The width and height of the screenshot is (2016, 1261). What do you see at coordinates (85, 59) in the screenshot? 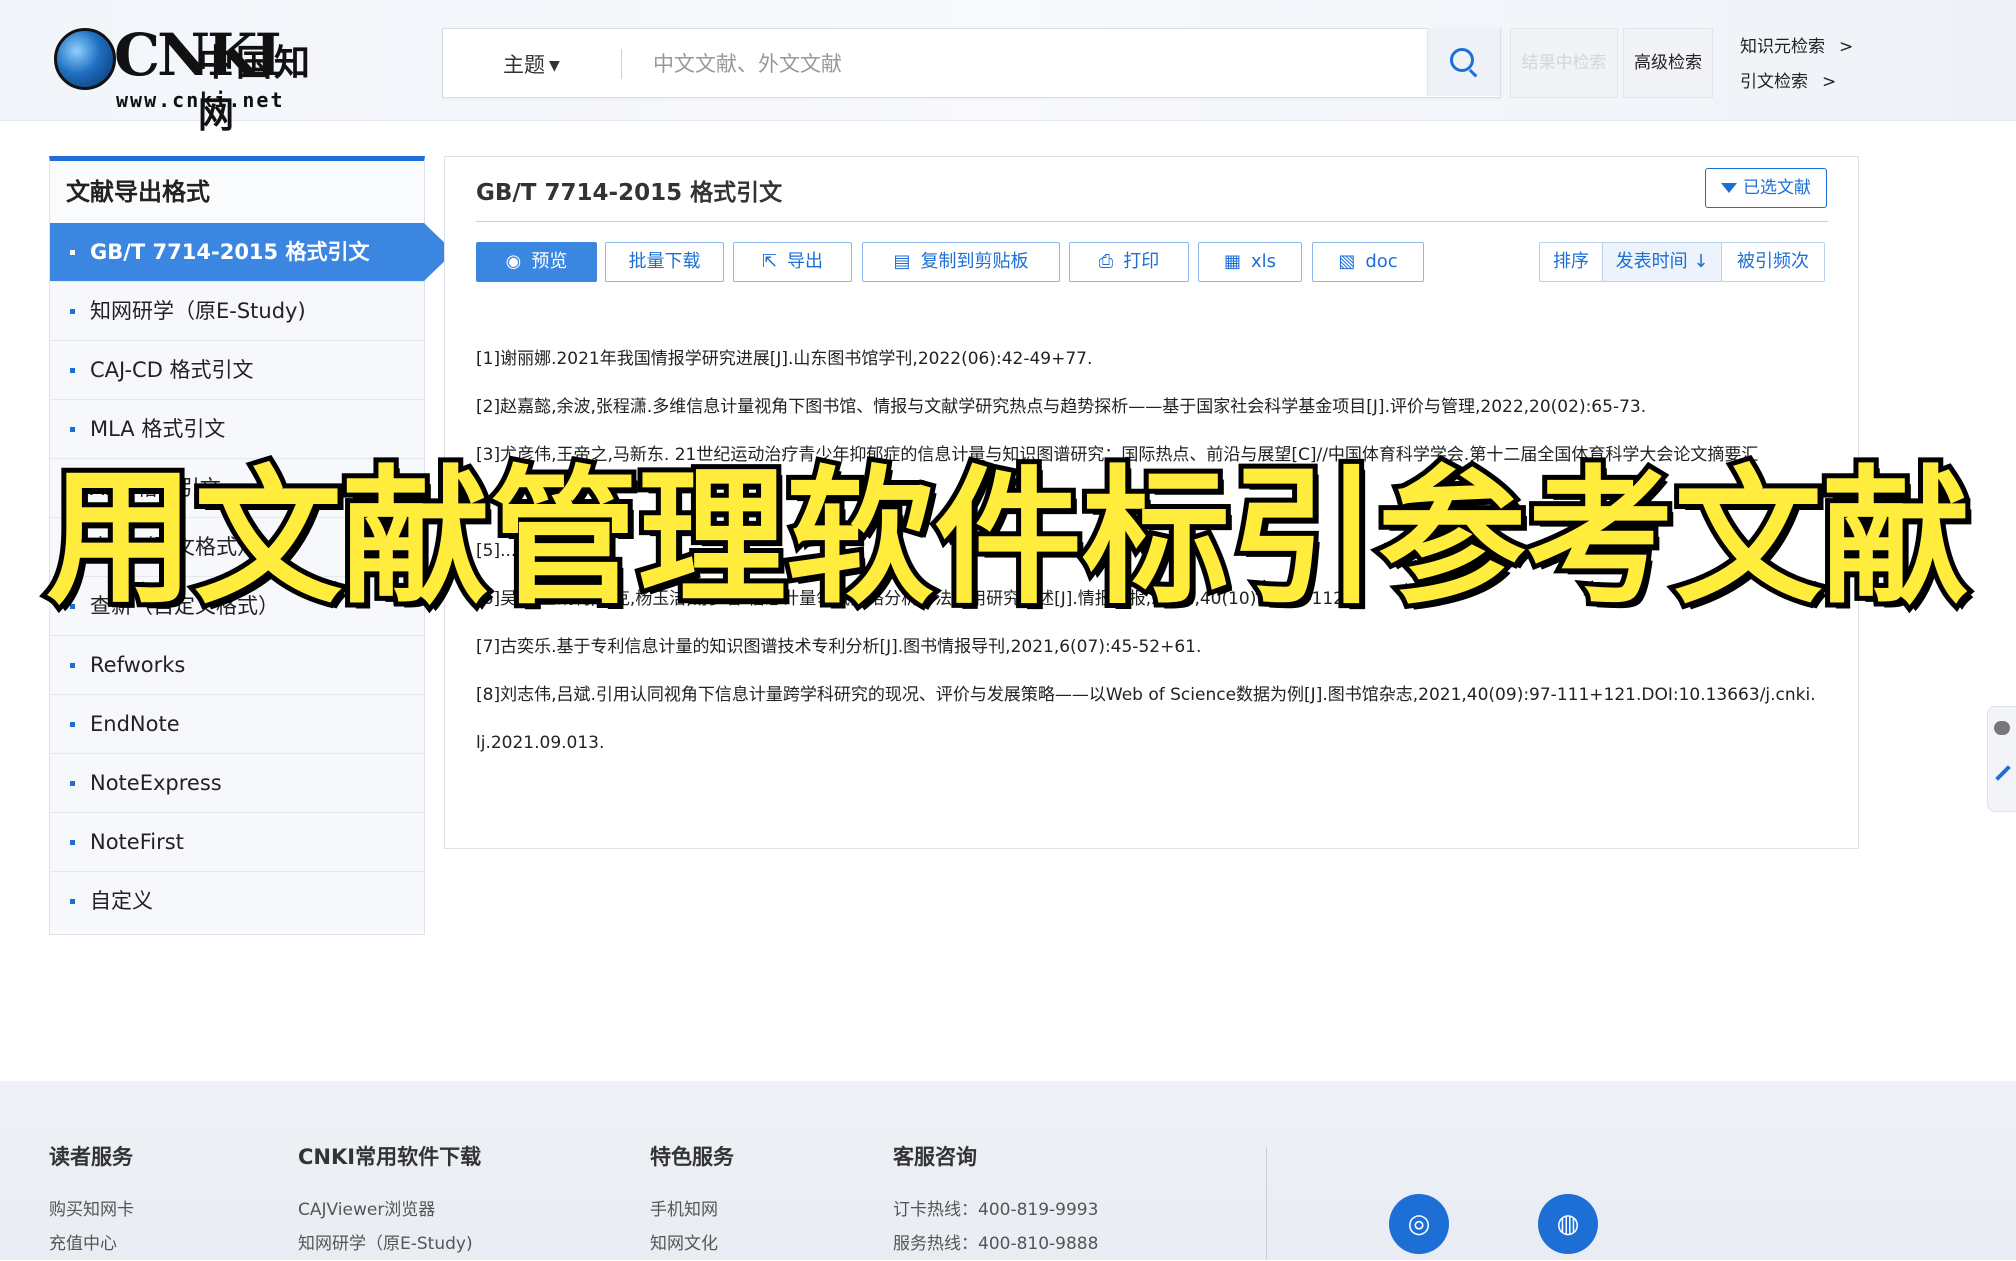
I see `globe-icon` at bounding box center [85, 59].